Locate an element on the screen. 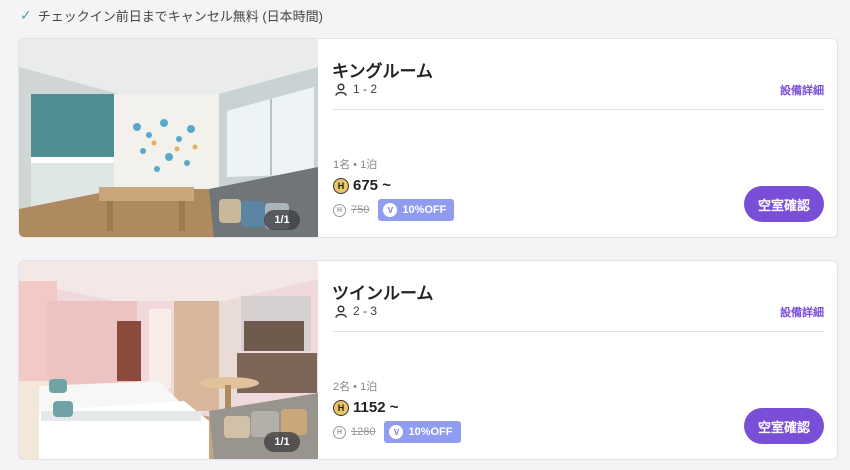  original-price-row: H 1280 V 10%OFF is located at coordinates (397, 432).